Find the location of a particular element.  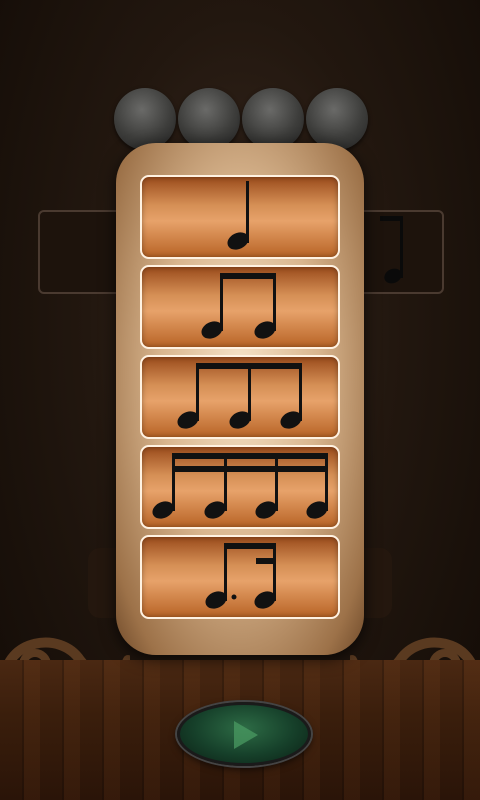

triplet-option is located at coordinates (240, 397).